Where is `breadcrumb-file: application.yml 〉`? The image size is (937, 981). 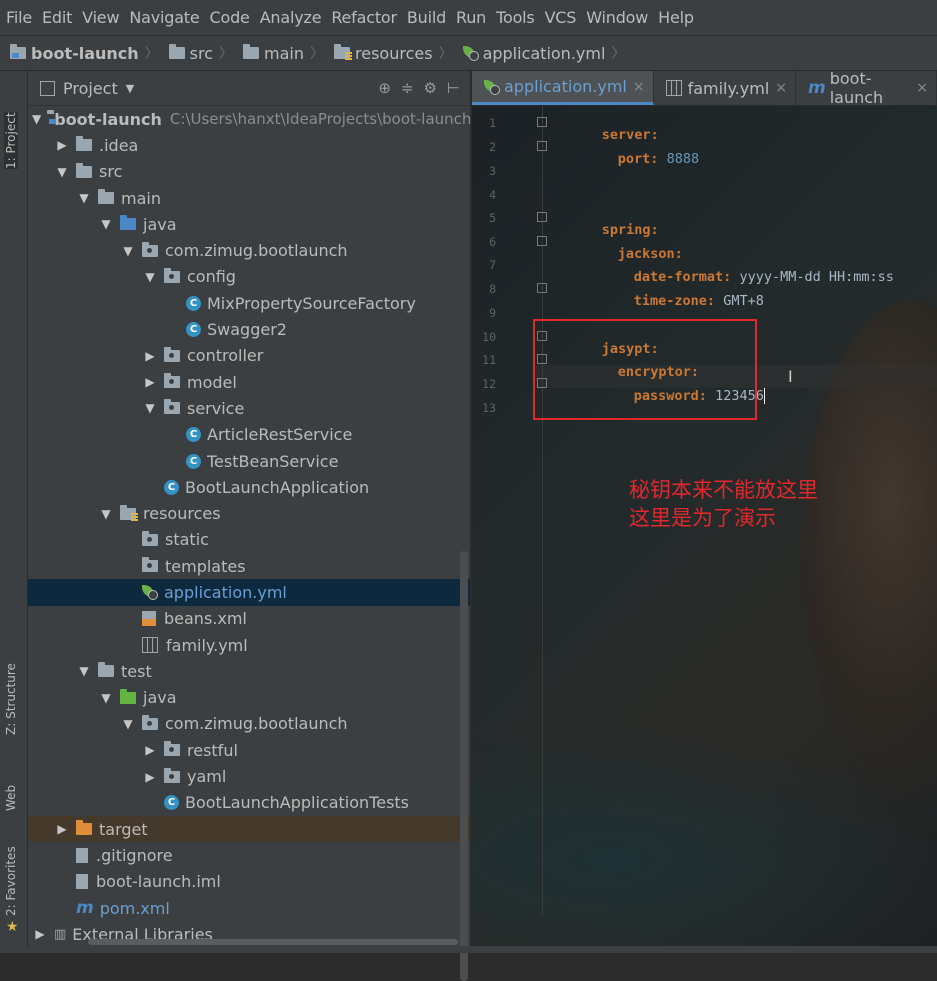
breadcrumb-file: application.yml 〉 is located at coordinates (543, 53).